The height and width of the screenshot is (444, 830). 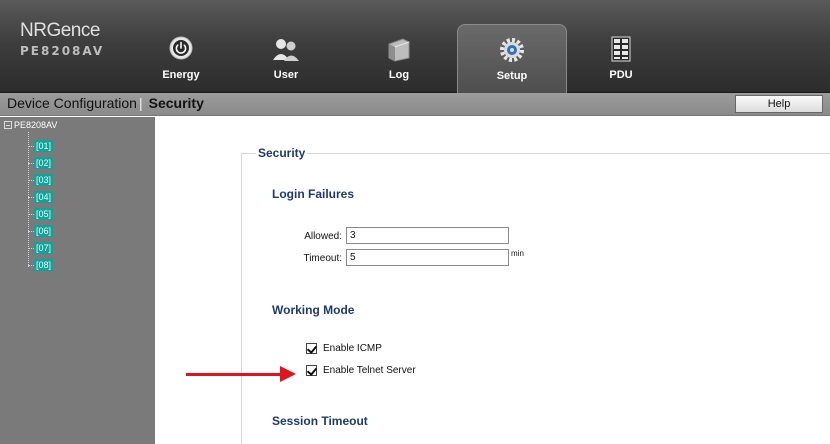 What do you see at coordinates (36, 125) in the screenshot?
I see `tree-root-label: PE8208AV` at bounding box center [36, 125].